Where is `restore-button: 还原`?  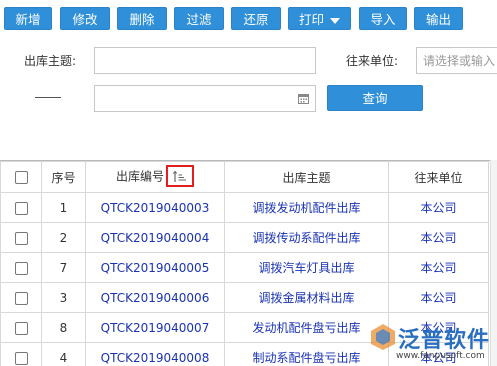
restore-button: 还原 is located at coordinates (256, 18).